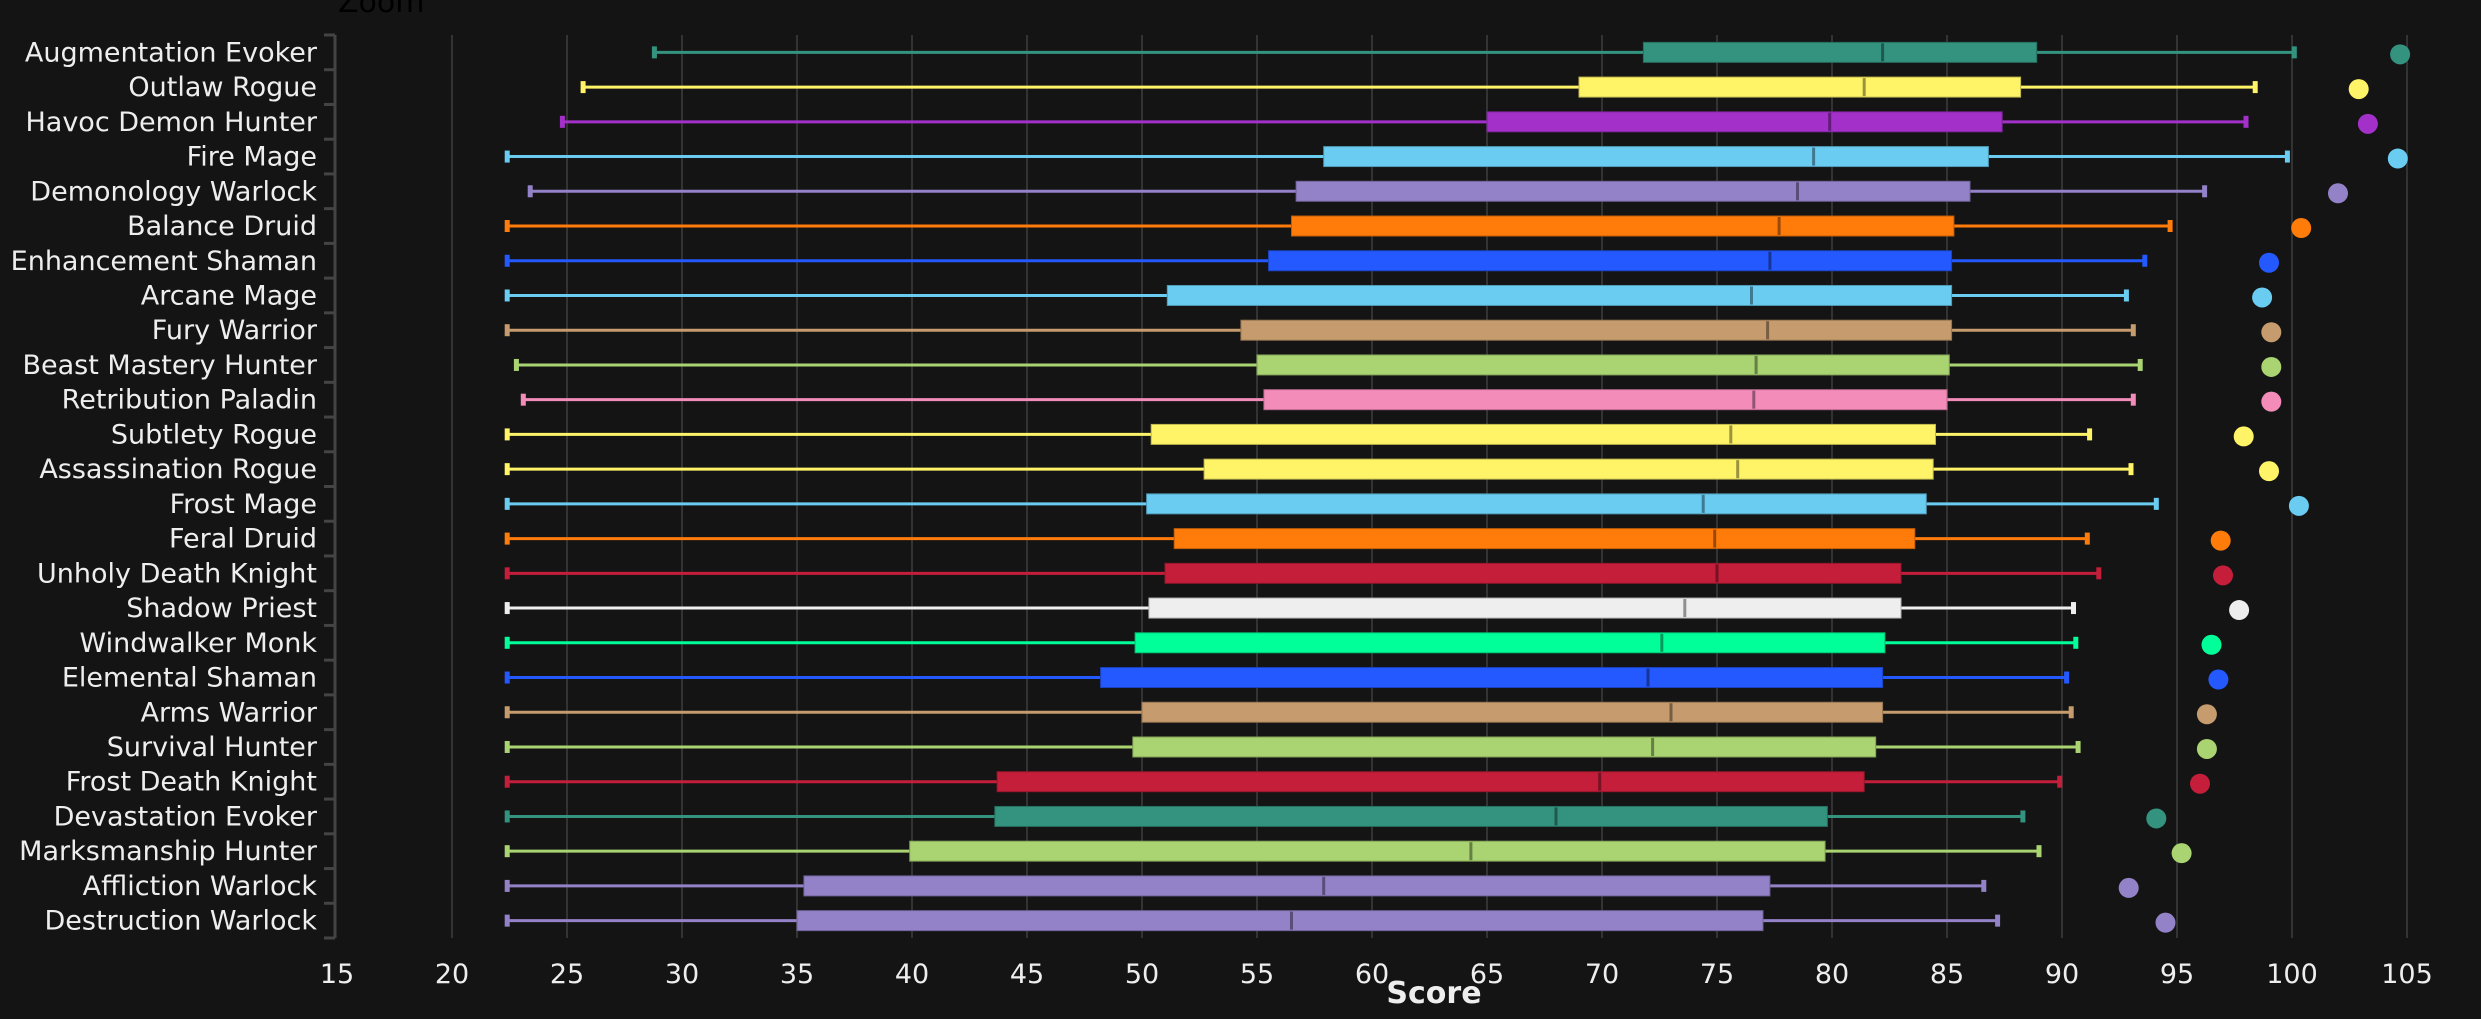  Describe the element at coordinates (1372, 974) in the screenshot. I see `x-tick-label: 60` at that location.